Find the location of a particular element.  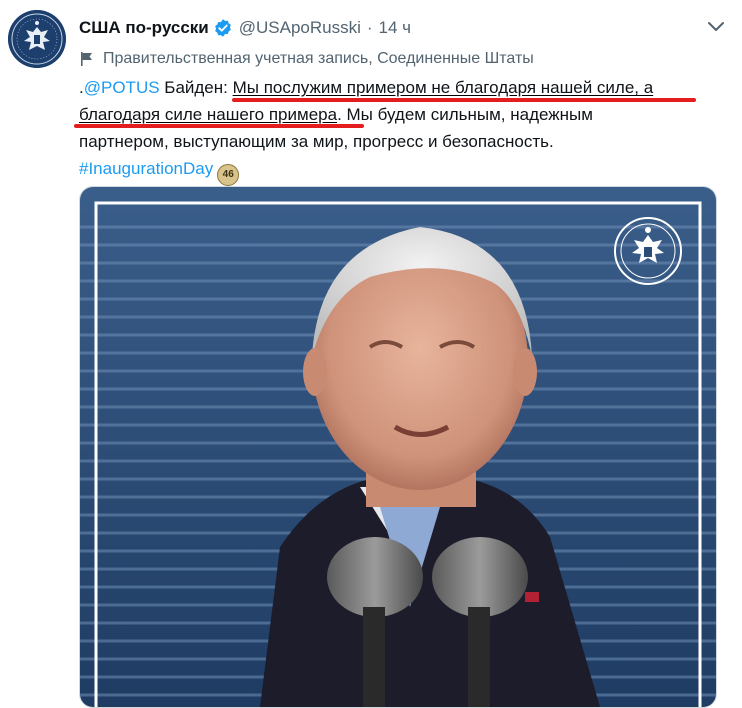

tweet-line-4: #InaugurationDay 46 is located at coordinates (394, 170).